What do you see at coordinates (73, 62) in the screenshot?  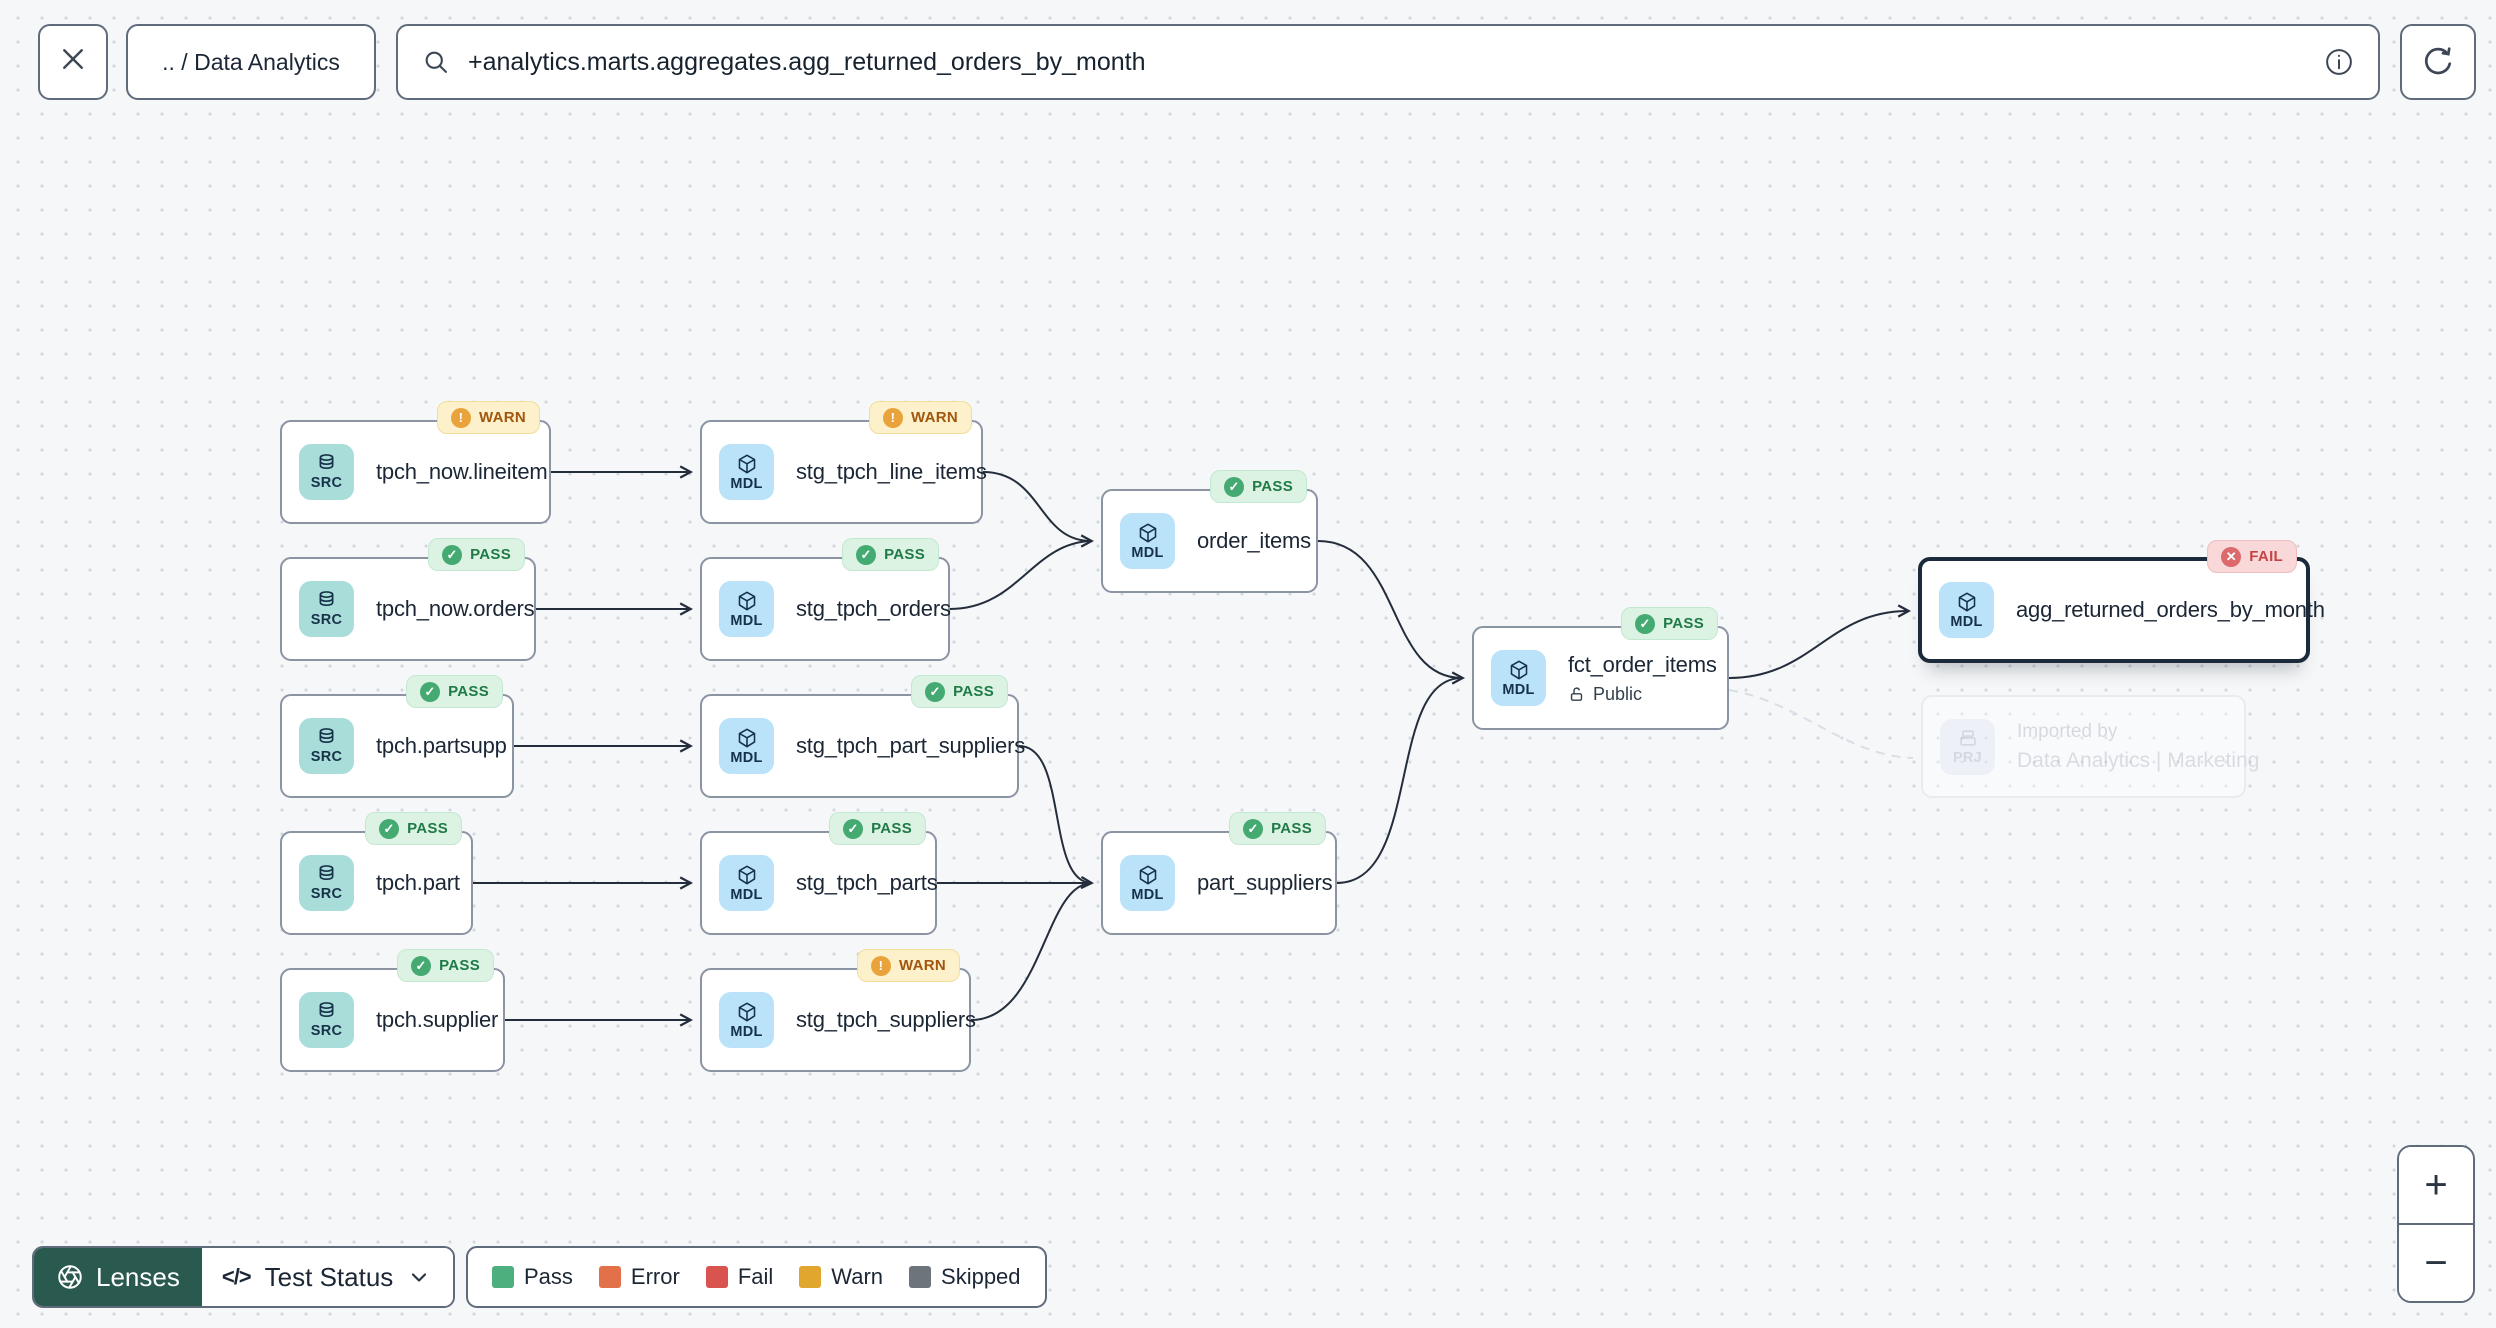 I see `close-button` at bounding box center [73, 62].